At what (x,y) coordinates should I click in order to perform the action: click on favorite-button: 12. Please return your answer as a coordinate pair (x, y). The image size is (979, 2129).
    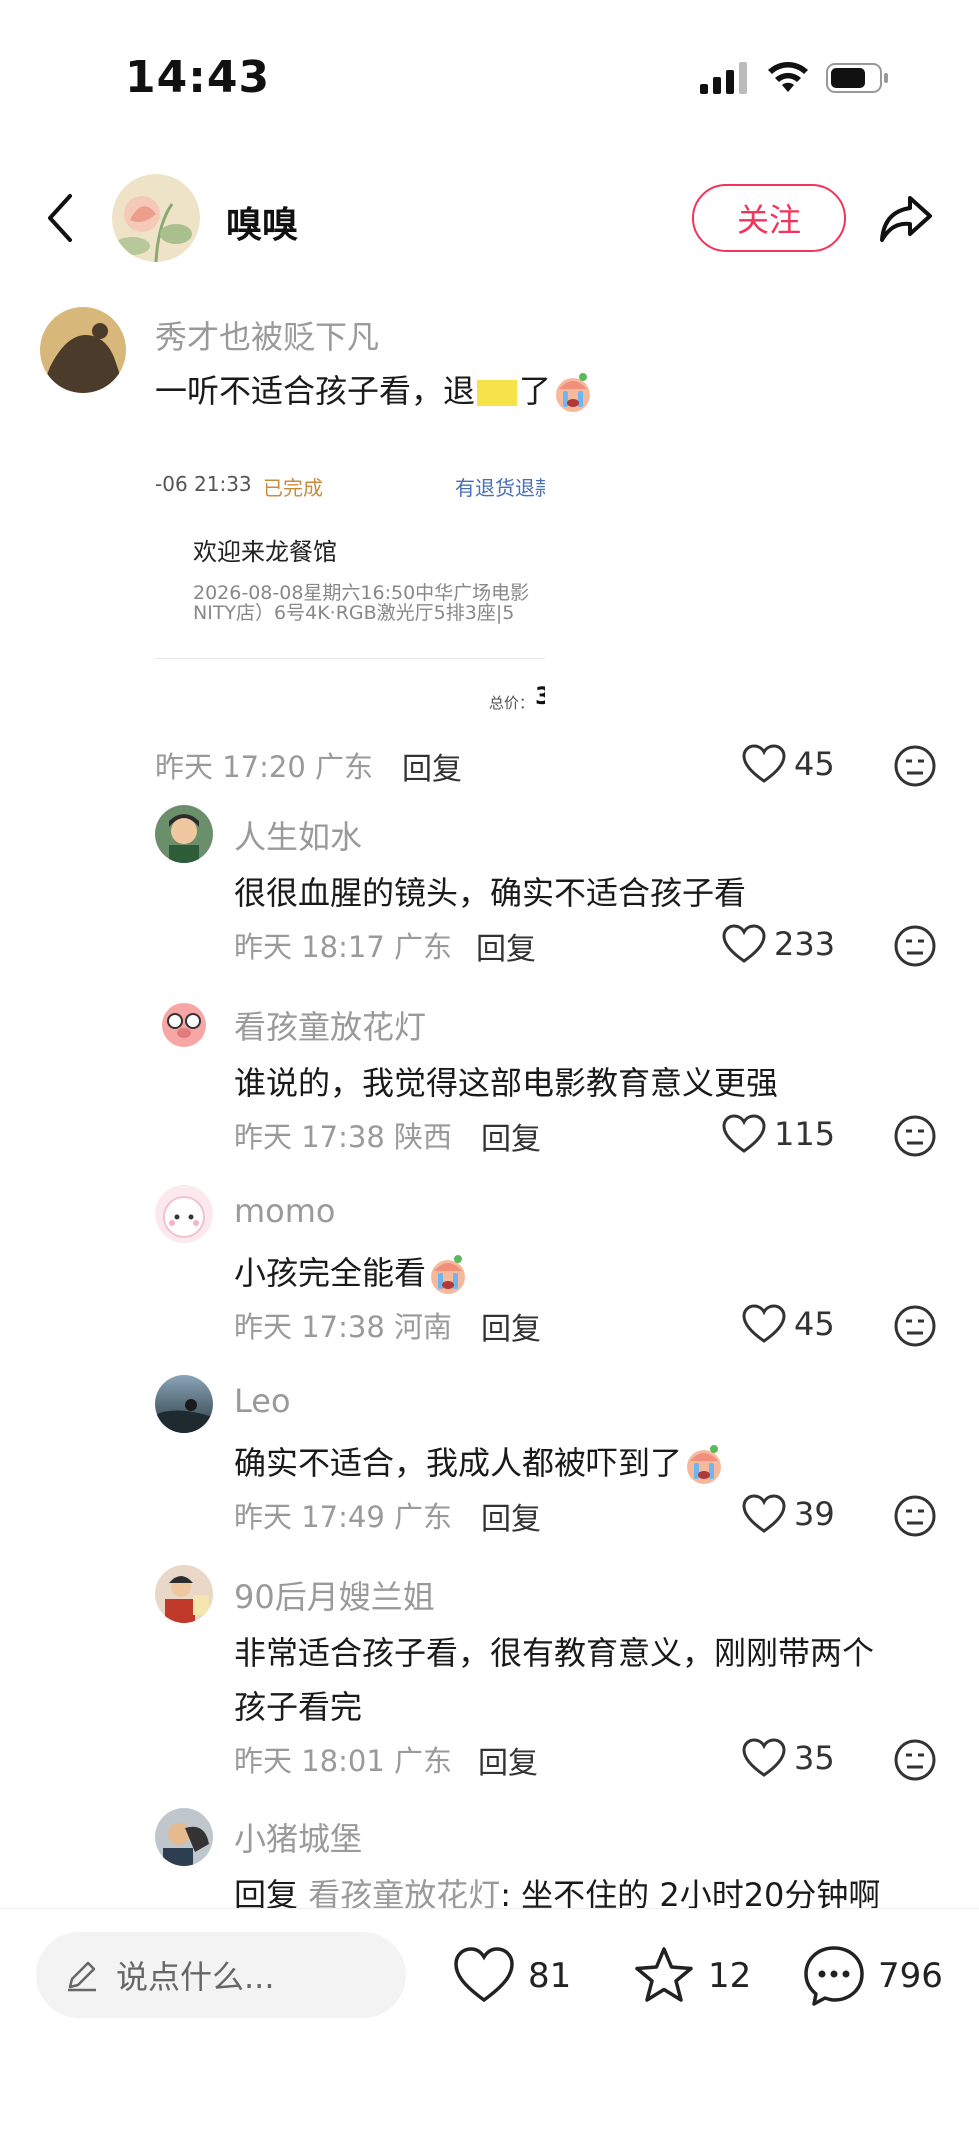
    Looking at the image, I should click on (691, 1976).